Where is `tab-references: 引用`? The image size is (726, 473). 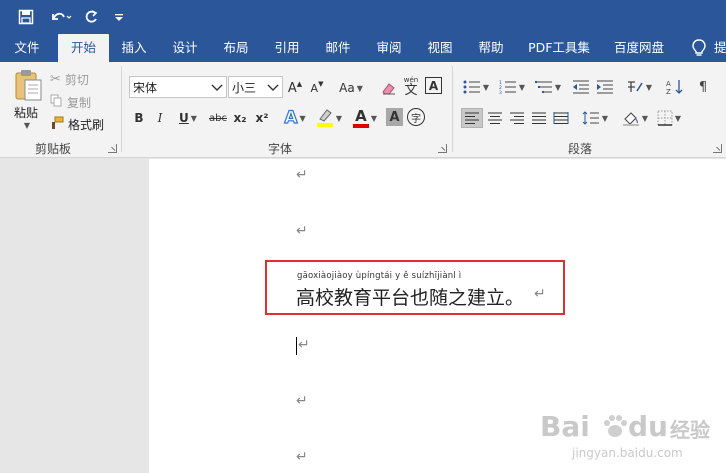 tab-references: 引用 is located at coordinates (287, 48).